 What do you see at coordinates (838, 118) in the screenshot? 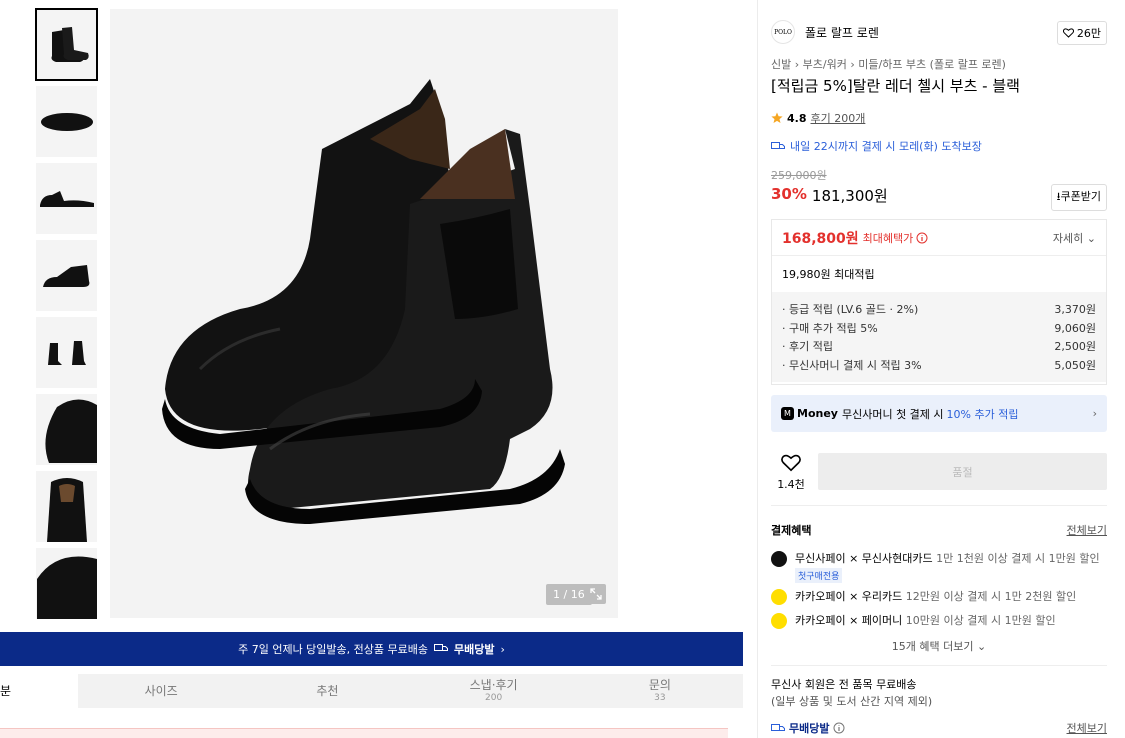
I see `review-count-link: 후기 200개` at bounding box center [838, 118].